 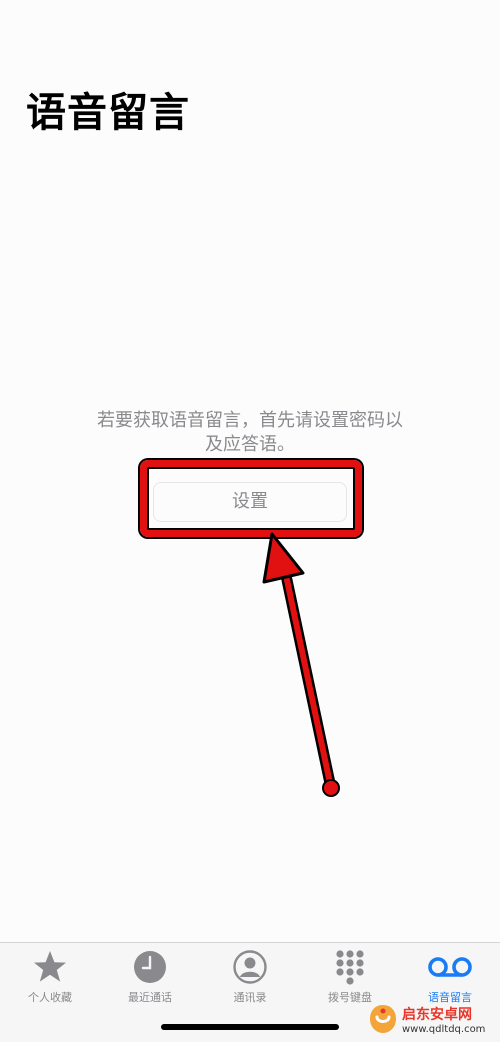 What do you see at coordinates (444, 1029) in the screenshot?
I see `watermark-url: www.qdltdq.com` at bounding box center [444, 1029].